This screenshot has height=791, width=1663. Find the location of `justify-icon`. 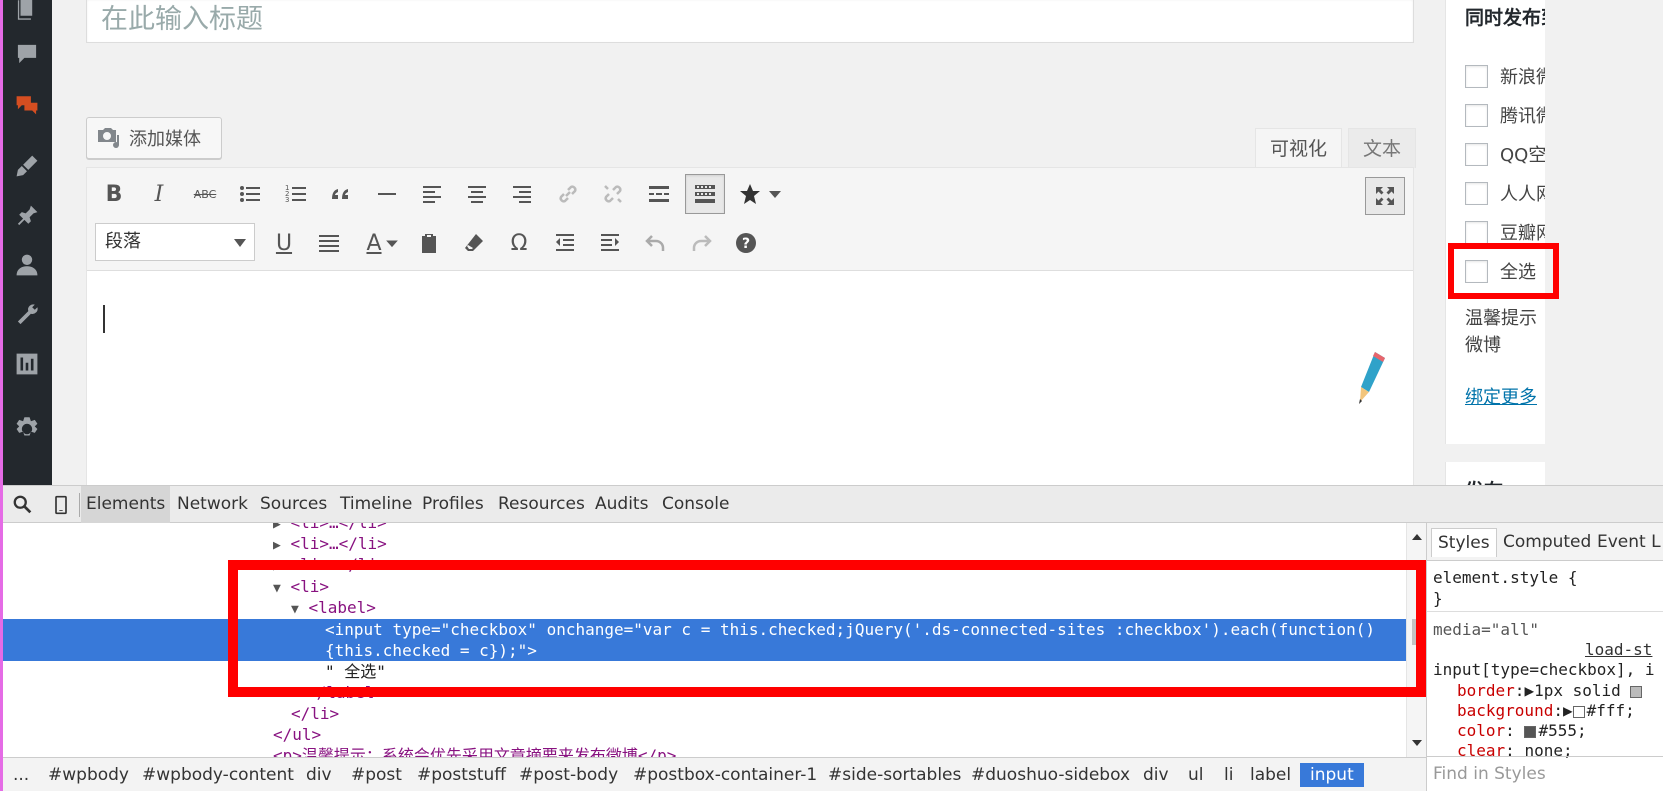

justify-icon is located at coordinates (329, 243).